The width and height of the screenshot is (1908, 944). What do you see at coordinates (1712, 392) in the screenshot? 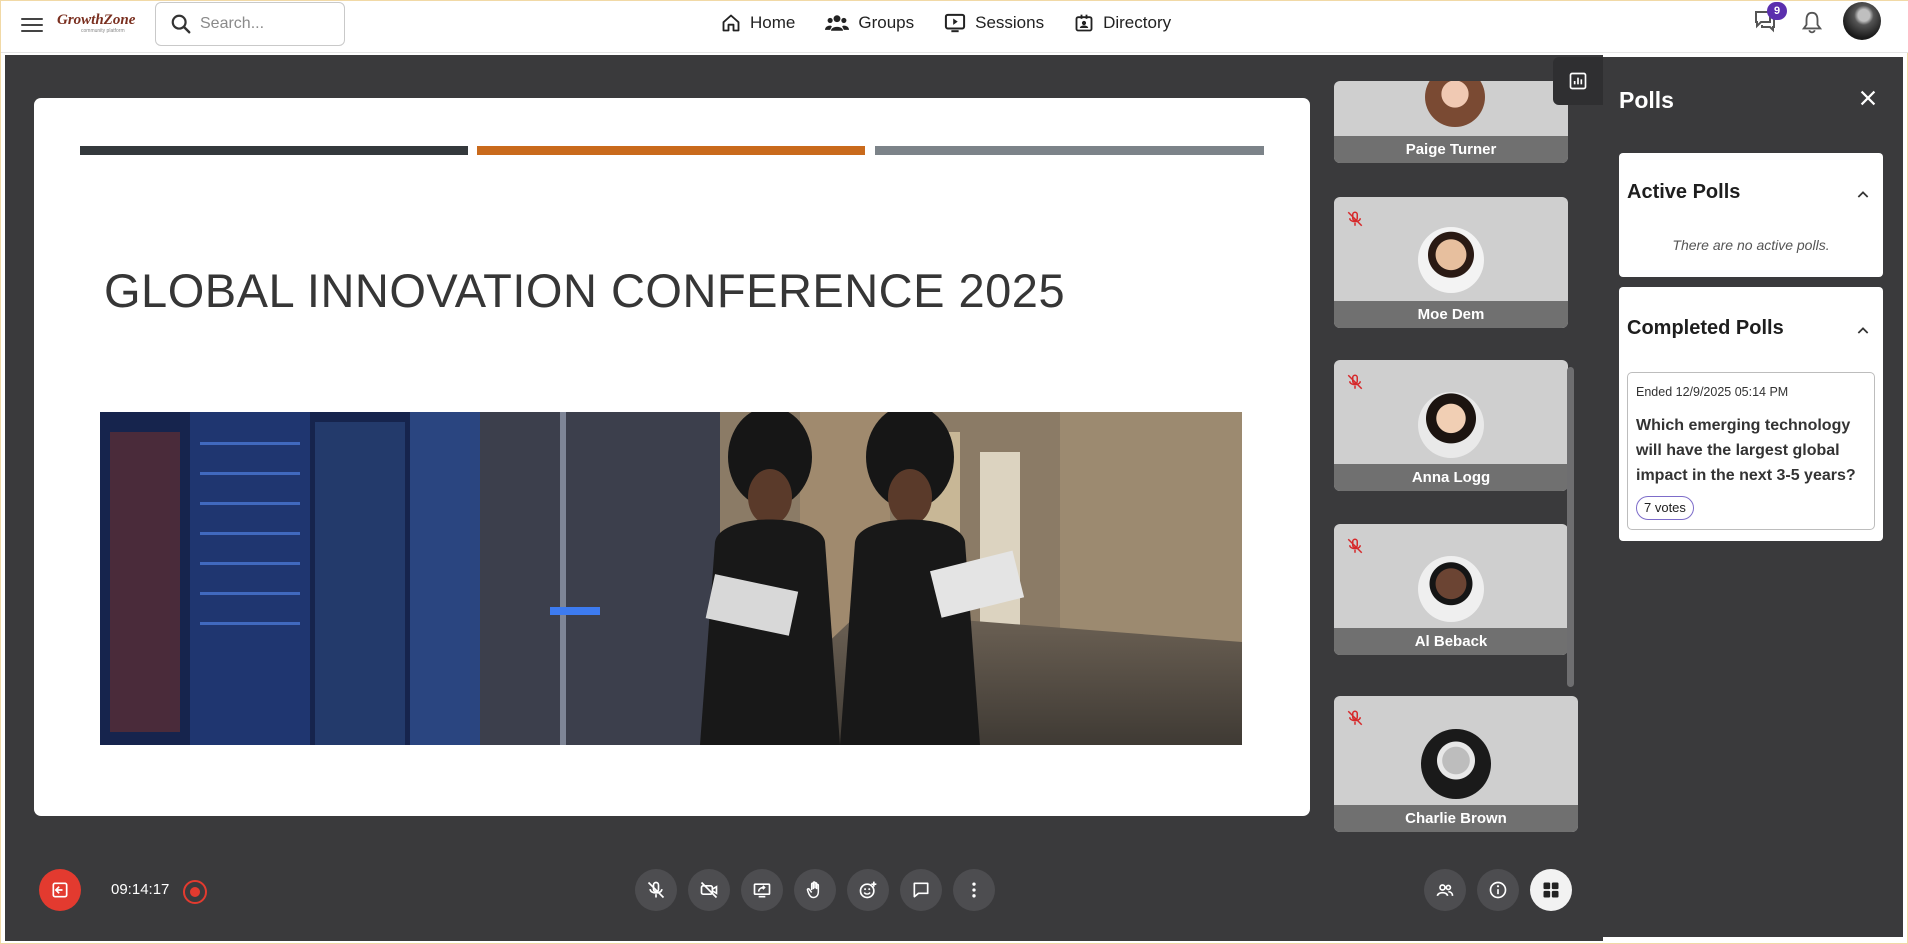
I see `poll-ended-date: Ended 12/9/2025 05:14 PM` at bounding box center [1712, 392].